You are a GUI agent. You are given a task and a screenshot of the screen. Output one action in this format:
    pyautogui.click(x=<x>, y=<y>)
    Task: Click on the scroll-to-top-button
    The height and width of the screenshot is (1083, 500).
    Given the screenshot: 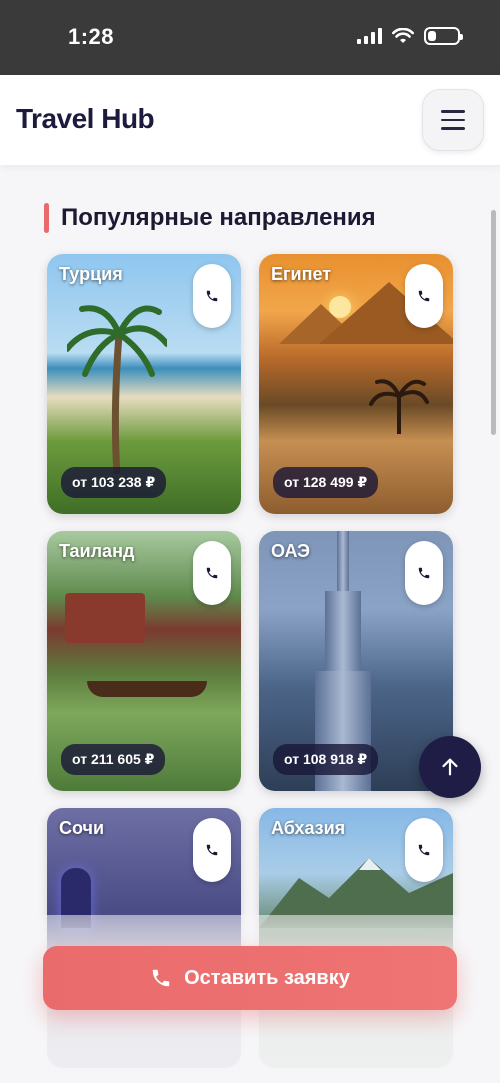 What is the action you would take?
    pyautogui.click(x=450, y=767)
    